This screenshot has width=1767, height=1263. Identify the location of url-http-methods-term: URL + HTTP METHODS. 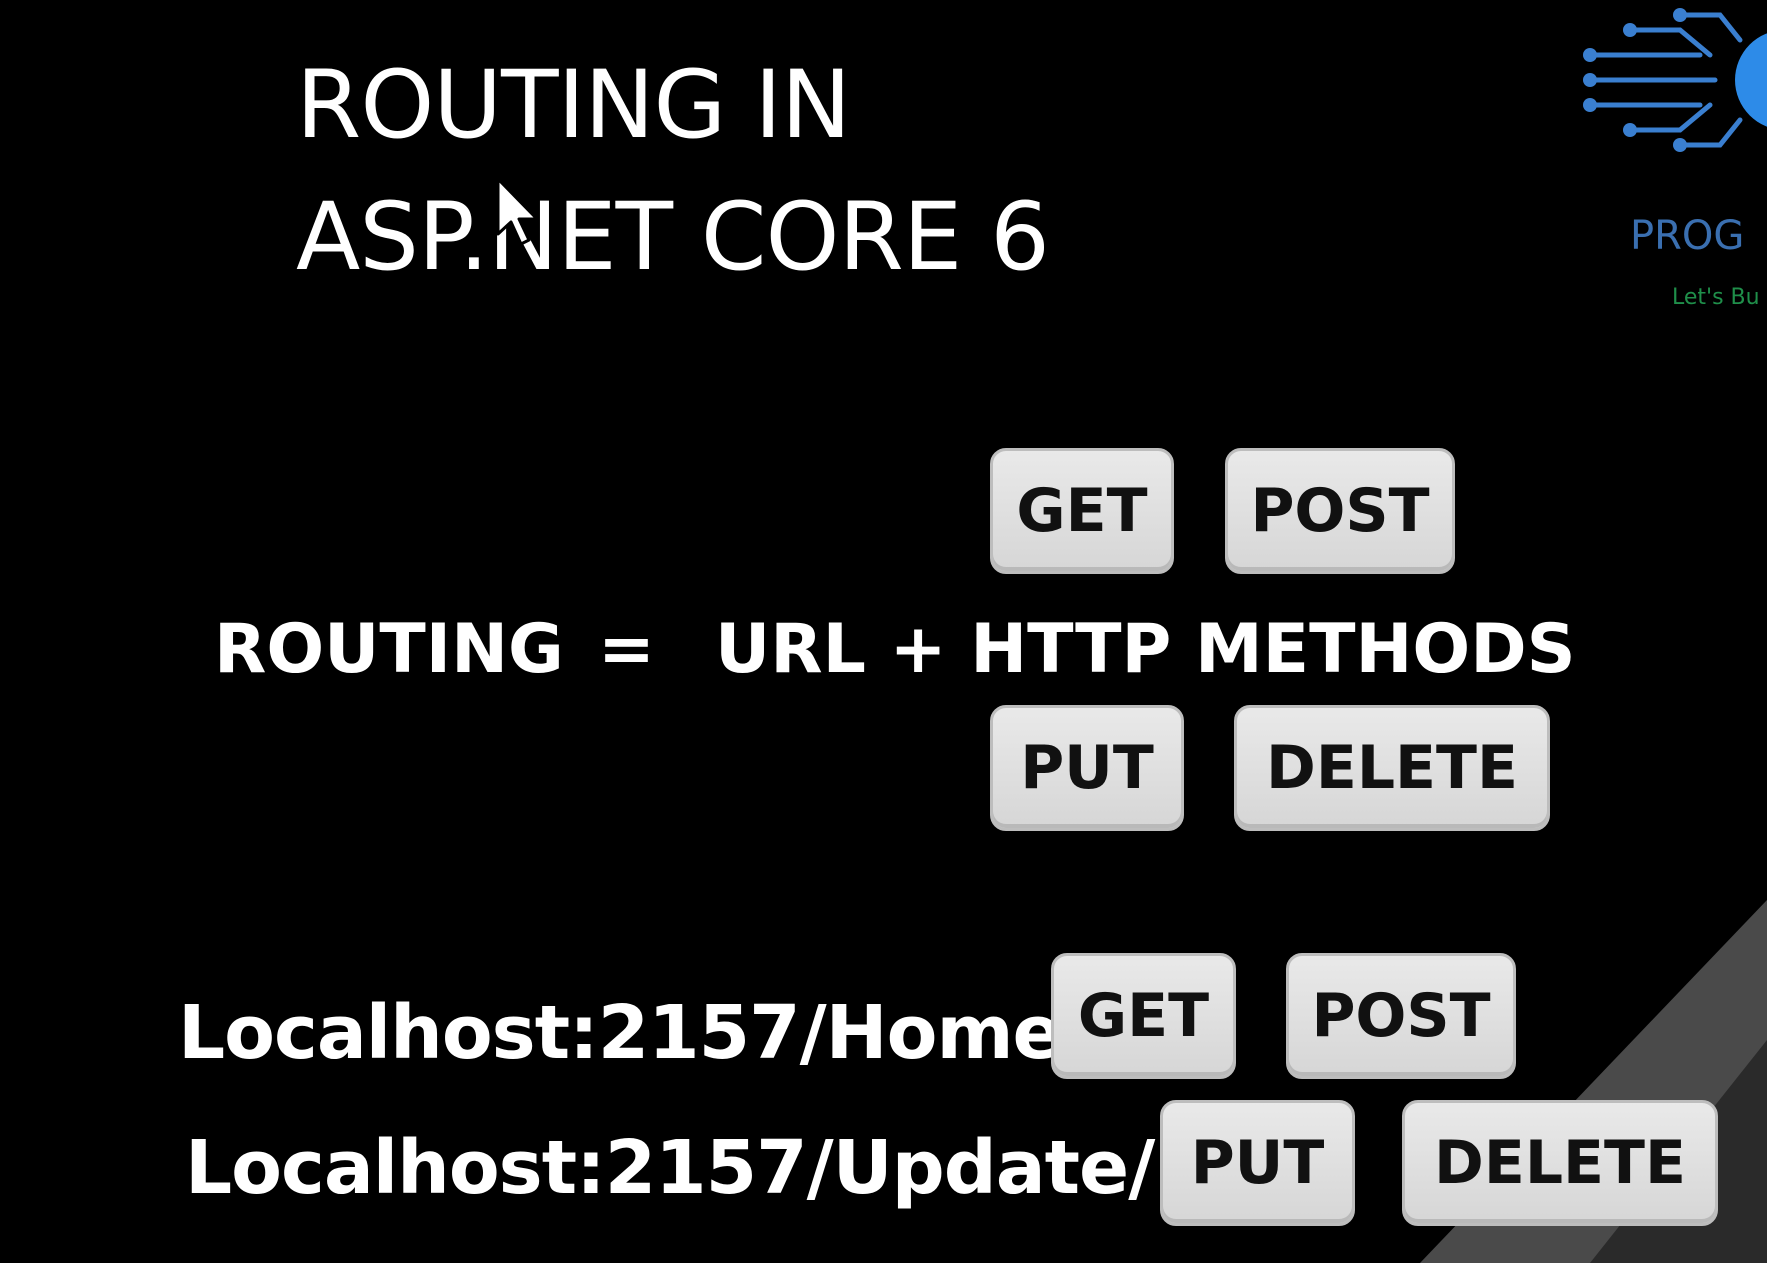
(1145, 649).